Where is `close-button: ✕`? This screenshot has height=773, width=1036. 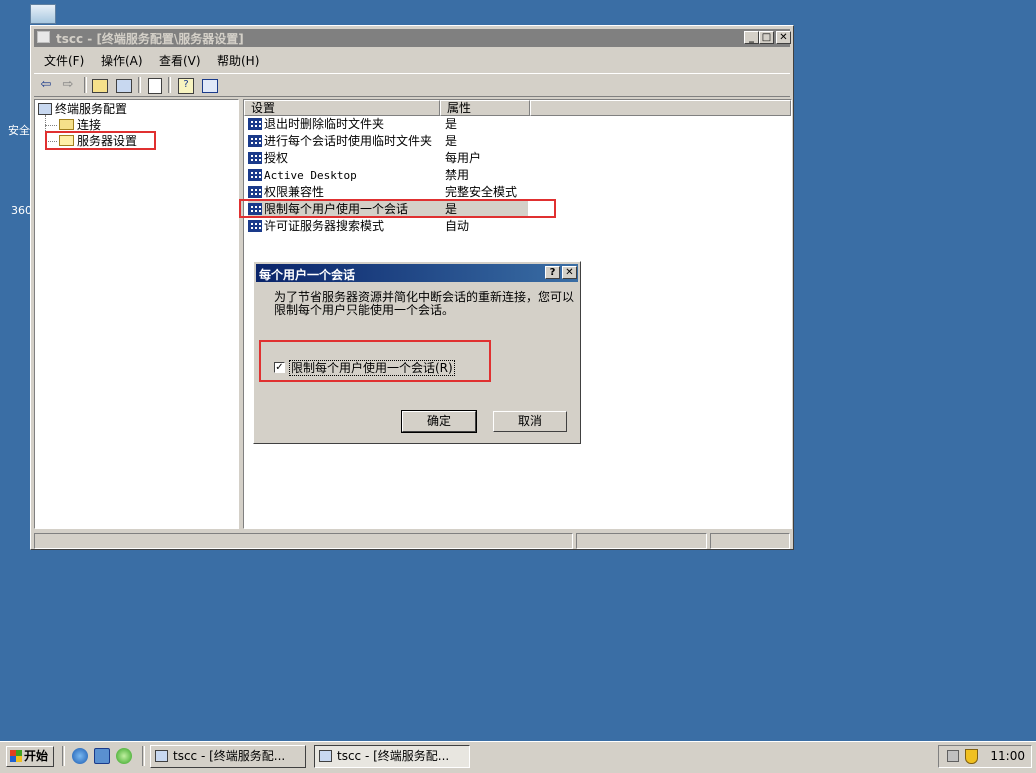 close-button: ✕ is located at coordinates (783, 37).